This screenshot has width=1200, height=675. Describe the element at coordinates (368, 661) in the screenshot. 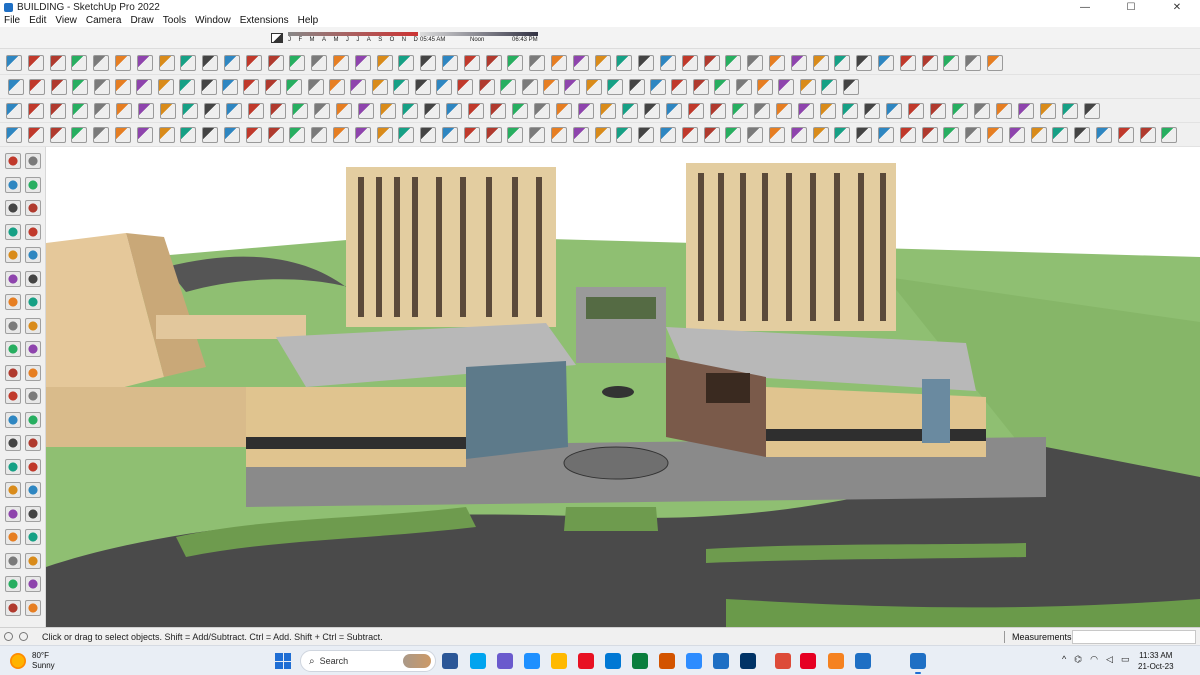

I see `taskbar-search: ⌕ Search` at that location.